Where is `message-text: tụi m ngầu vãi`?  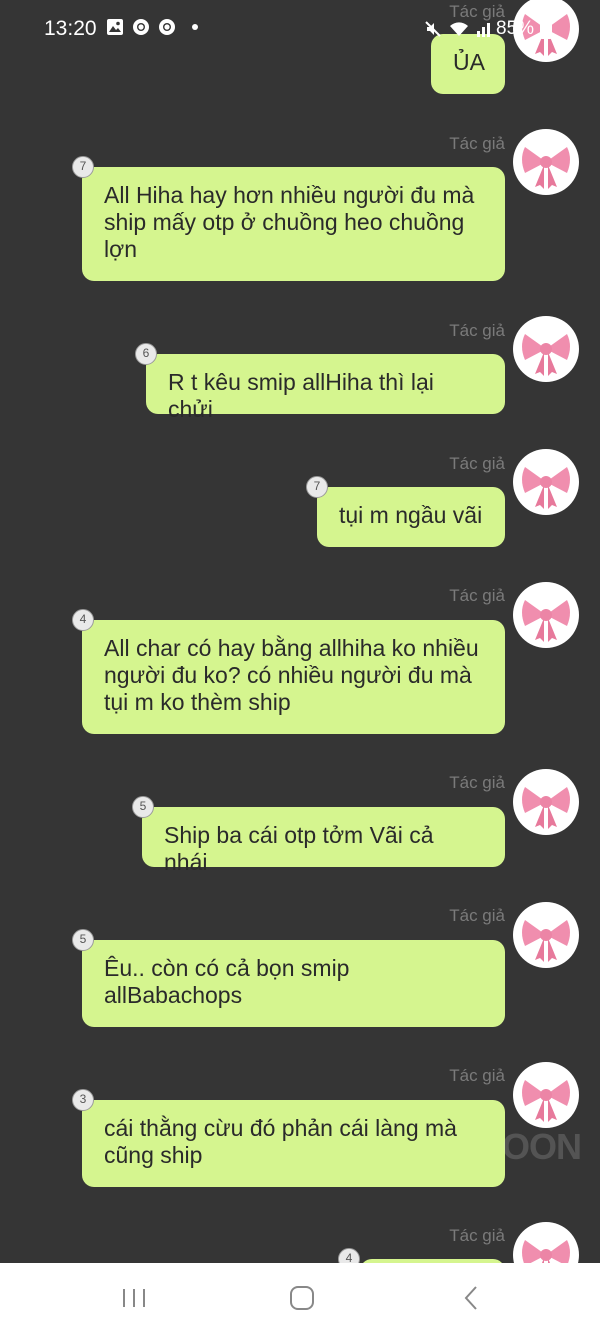
message-text: tụi m ngầu vãi is located at coordinates (411, 515).